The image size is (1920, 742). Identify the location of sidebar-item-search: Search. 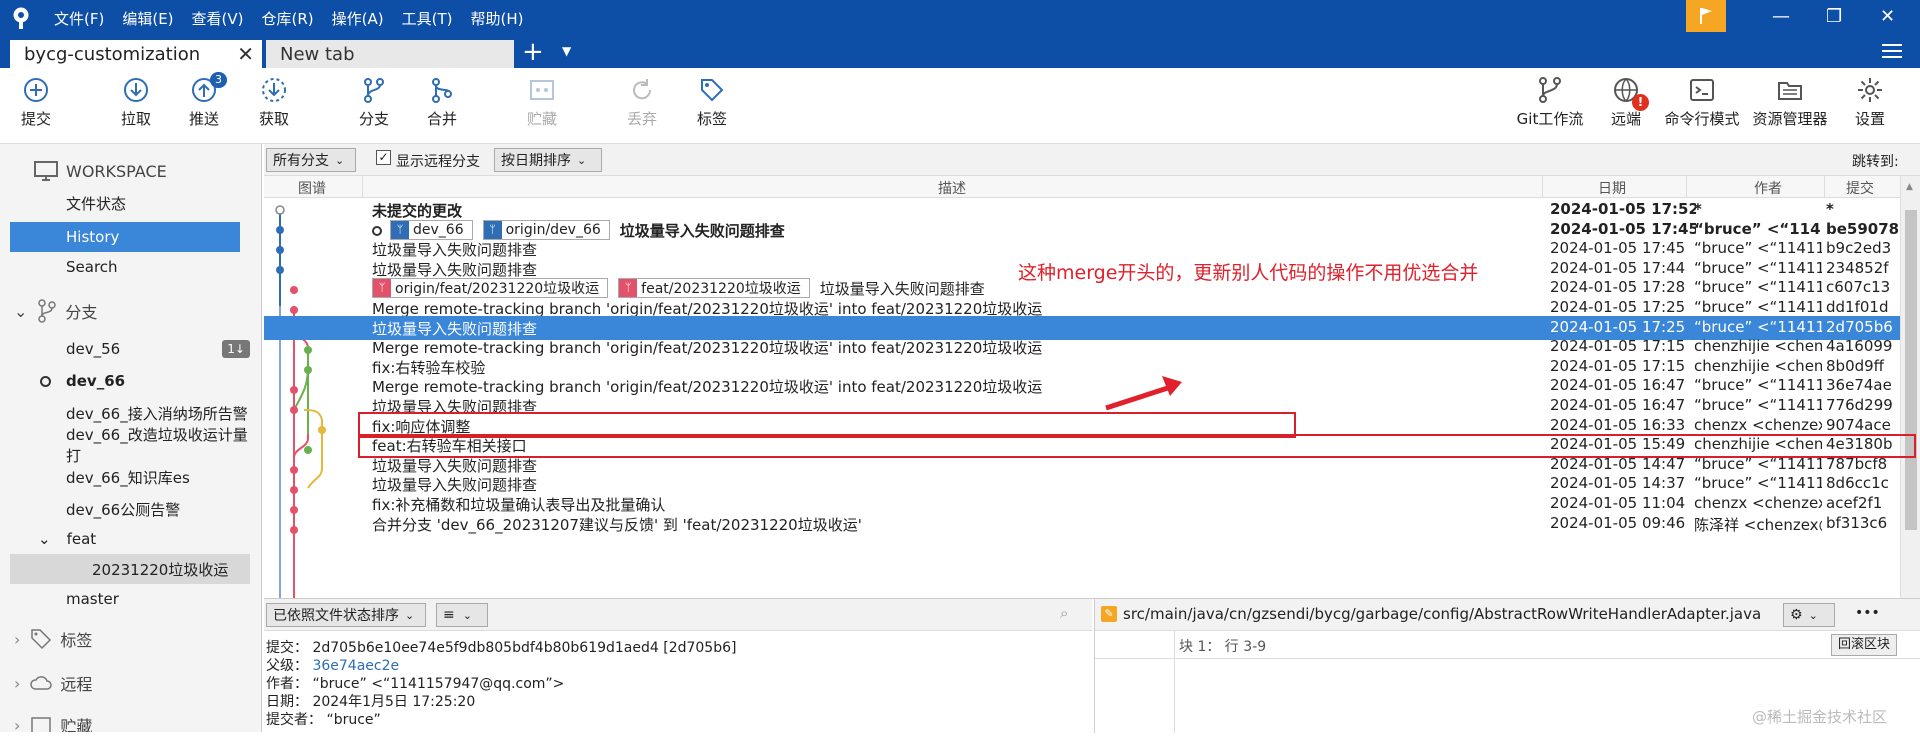
(130, 267).